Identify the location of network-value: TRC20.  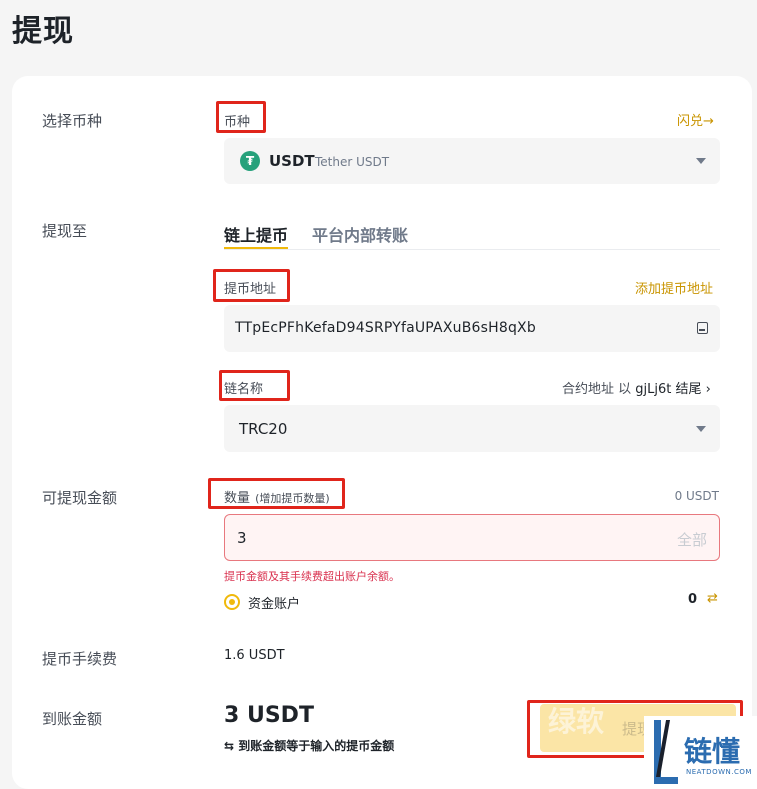
(263, 429).